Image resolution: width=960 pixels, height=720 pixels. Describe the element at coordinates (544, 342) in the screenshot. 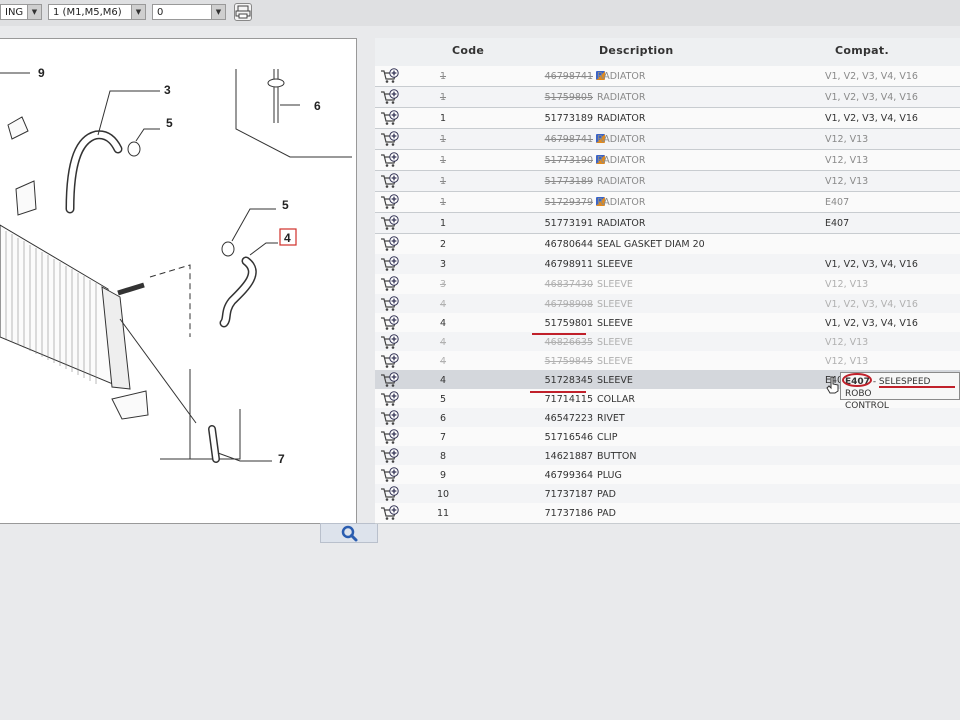

I see `row-part-code: 46826635` at that location.